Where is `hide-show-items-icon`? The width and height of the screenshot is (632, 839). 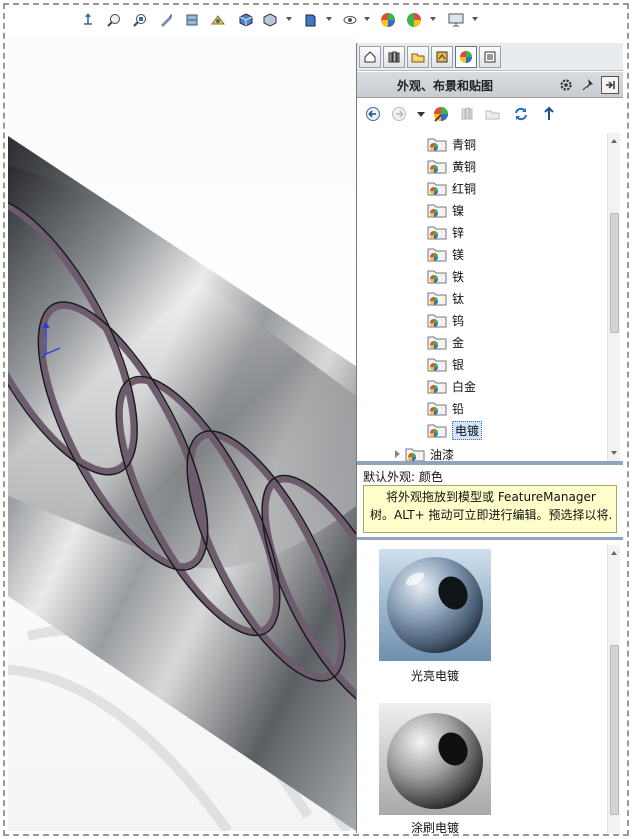
hide-show-items-icon is located at coordinates (310, 20).